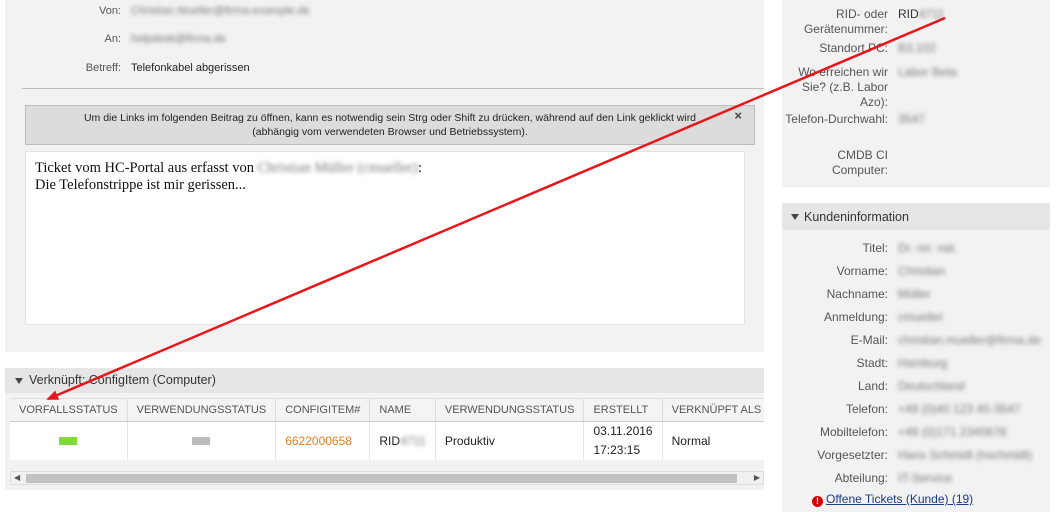 Image resolution: width=1060 pixels, height=512 pixels. What do you see at coordinates (845, 21) in the screenshot?
I see `field-label-rid: RID- oder Gerätenummer:` at bounding box center [845, 21].